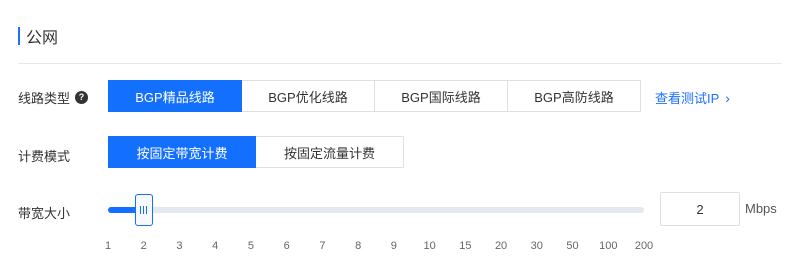  Describe the element at coordinates (608, 246) in the screenshot. I see `bandwidth-tick-label: 100` at that location.